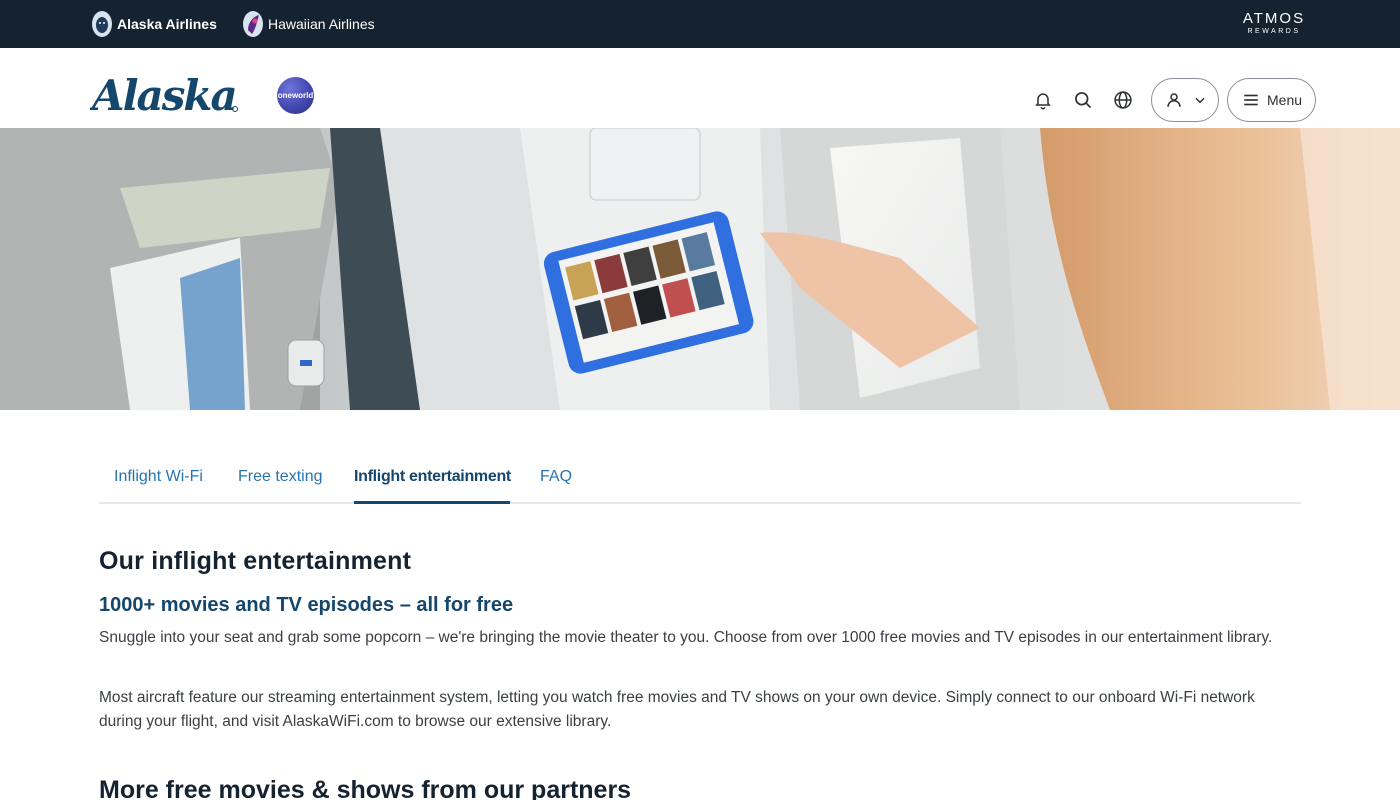  I want to click on rewards-word: REWARDS, so click(1274, 31).